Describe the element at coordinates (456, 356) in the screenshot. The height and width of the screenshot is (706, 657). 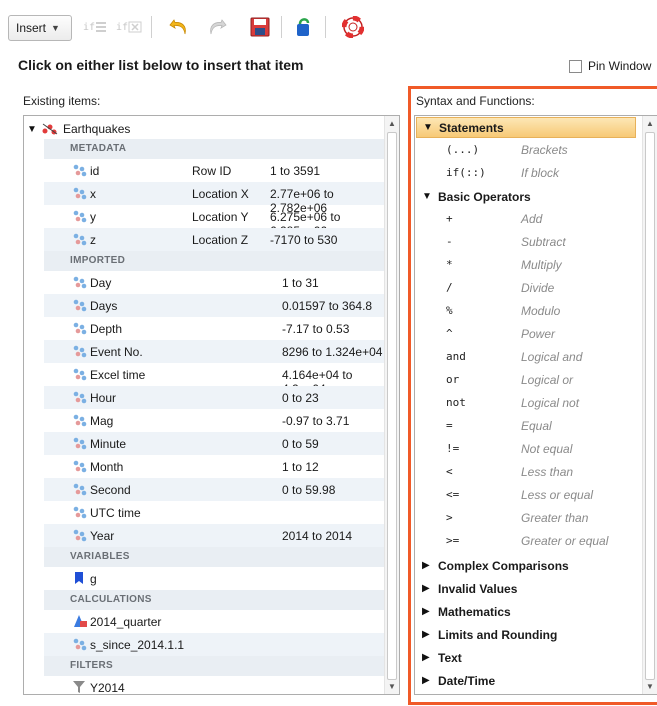
I see `item-syntax: and` at that location.